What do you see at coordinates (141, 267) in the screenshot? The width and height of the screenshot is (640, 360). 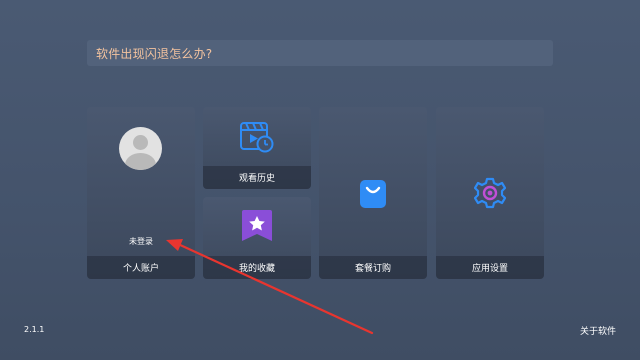 I see `account-card-label: 个人账户` at bounding box center [141, 267].